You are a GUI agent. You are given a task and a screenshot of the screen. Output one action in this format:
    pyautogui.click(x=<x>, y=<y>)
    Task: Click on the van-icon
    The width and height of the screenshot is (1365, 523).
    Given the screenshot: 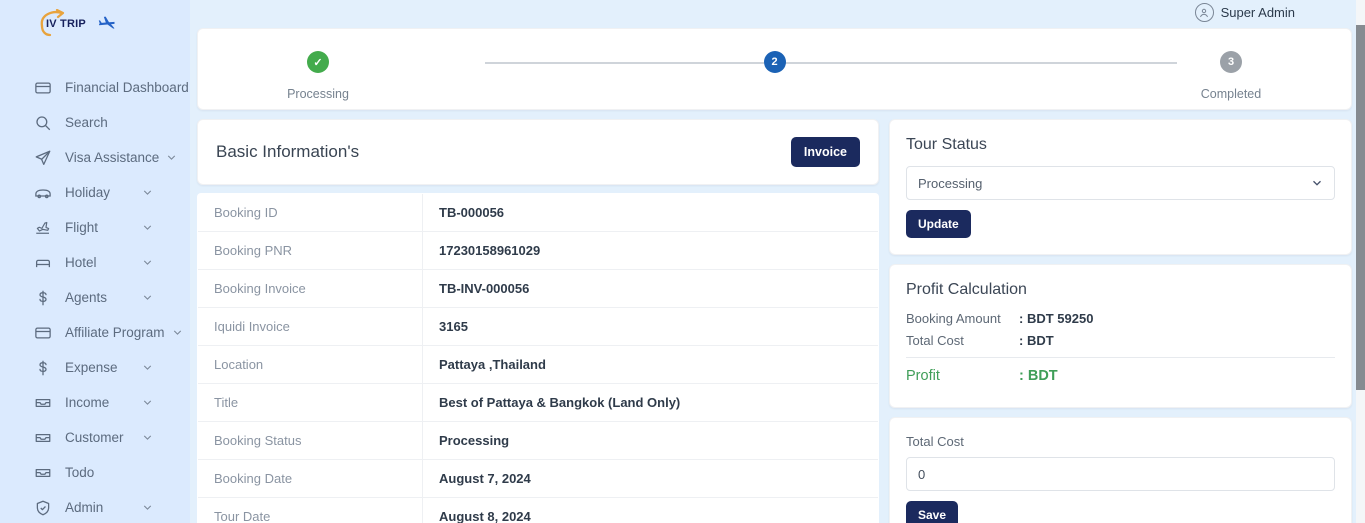 What is the action you would take?
    pyautogui.click(x=43, y=193)
    